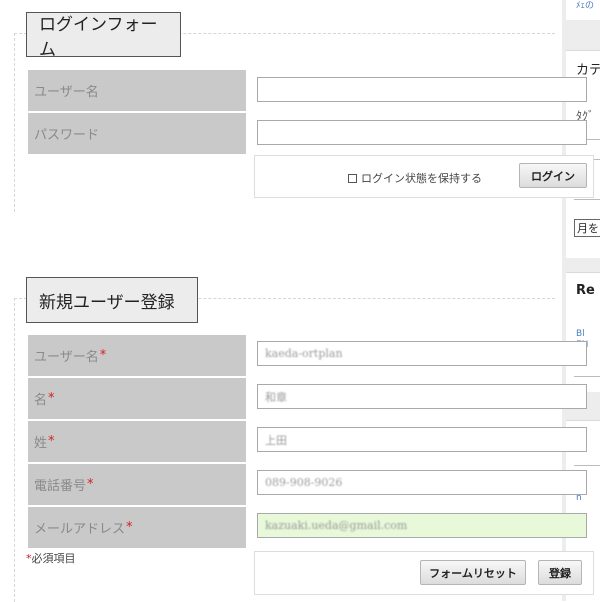  Describe the element at coordinates (276, 440) in the screenshot. I see `register-lastname-value: 上田` at that location.